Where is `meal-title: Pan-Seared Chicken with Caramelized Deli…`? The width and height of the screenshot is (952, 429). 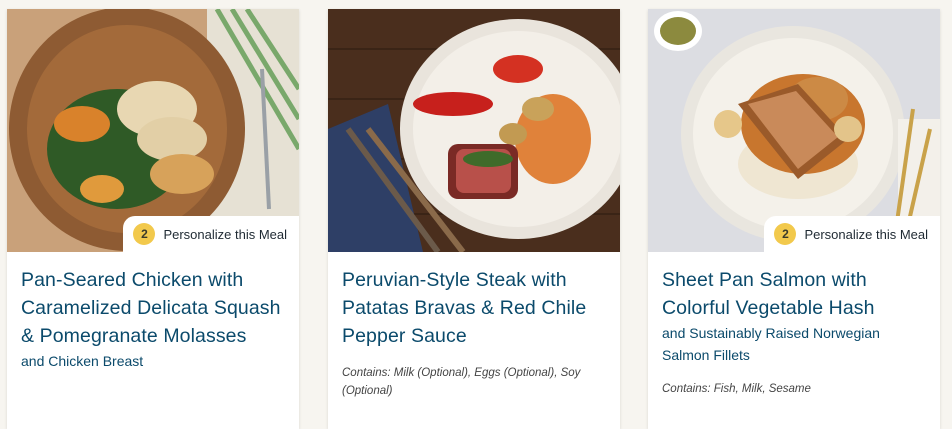
meal-title: Pan-Seared Chicken with Caramelized Deli… is located at coordinates (153, 308).